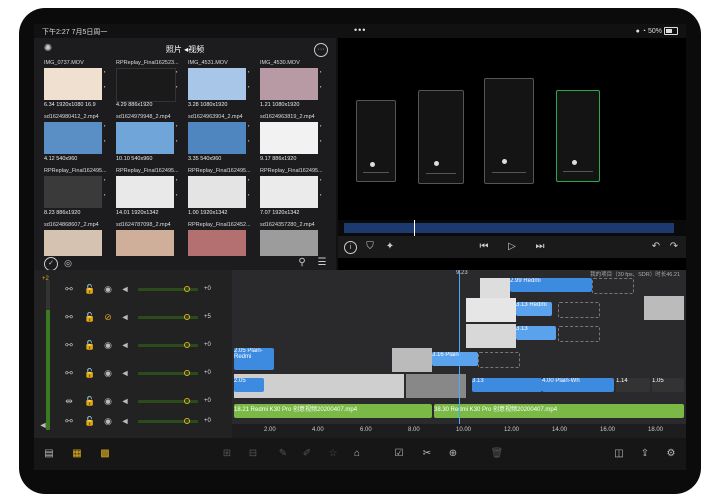 The height and width of the screenshot is (501, 720). I want to click on redo-icon: ↷, so click(674, 247).